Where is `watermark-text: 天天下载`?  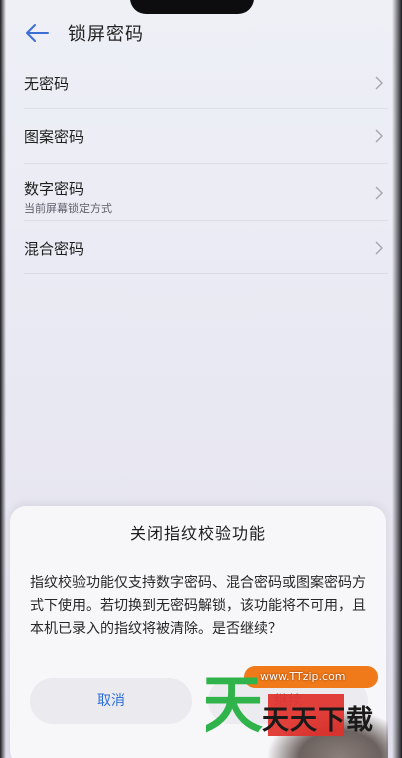
watermark-text: 天天下载 is located at coordinates (318, 720).